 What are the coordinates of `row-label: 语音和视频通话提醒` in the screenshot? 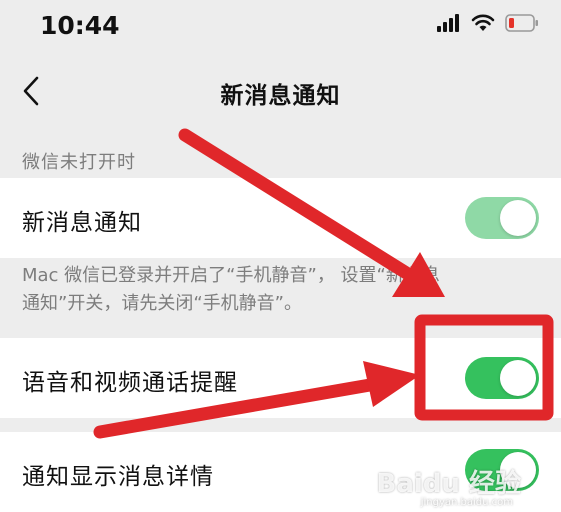 It's located at (130, 383).